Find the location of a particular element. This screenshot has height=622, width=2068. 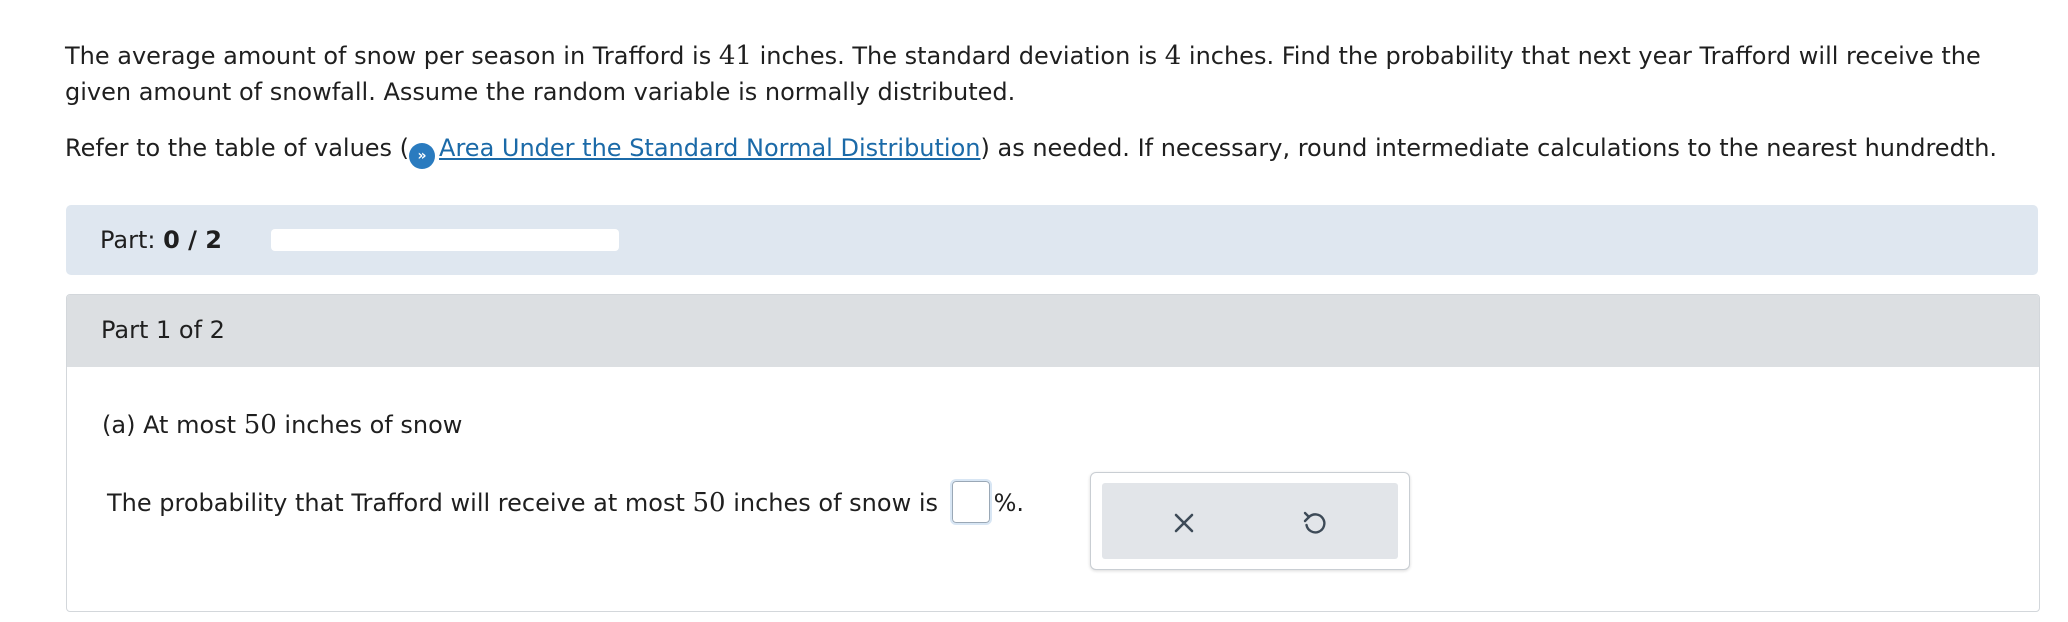

part-progress-label: Part: 0 / 2 is located at coordinates (161, 240).